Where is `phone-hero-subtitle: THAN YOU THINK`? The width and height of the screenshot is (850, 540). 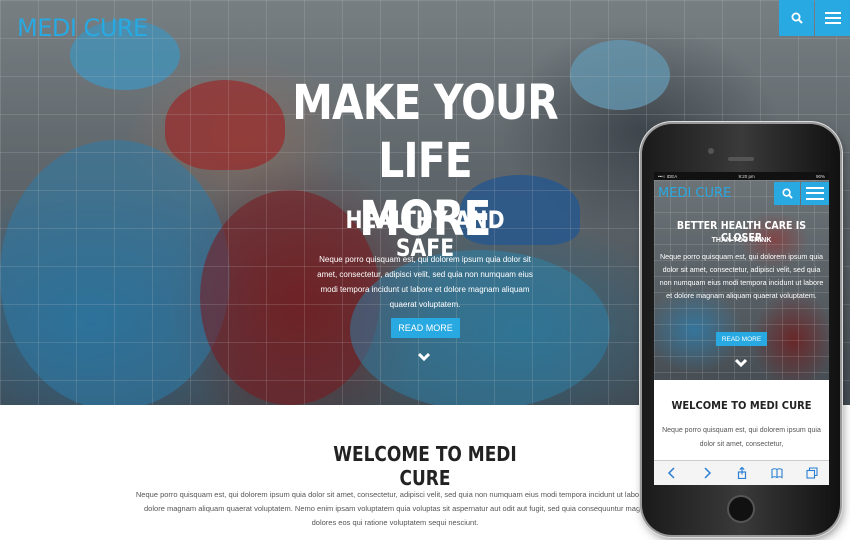
phone-hero-subtitle: THAN YOU THINK is located at coordinates (741, 240).